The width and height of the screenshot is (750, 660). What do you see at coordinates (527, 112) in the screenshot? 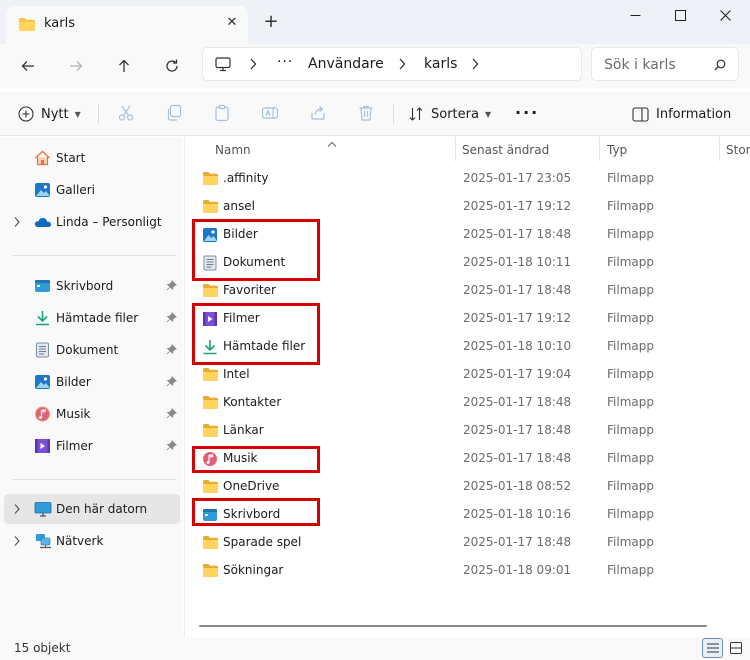
I see `more-options-button: ···` at bounding box center [527, 112].